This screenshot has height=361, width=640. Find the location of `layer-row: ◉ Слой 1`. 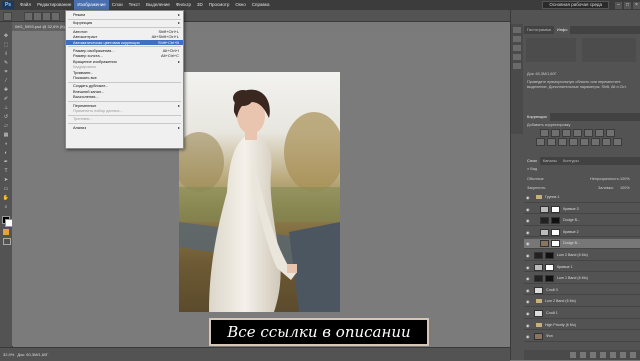

layer-row: ◉ Слой 1 is located at coordinates (582, 314).